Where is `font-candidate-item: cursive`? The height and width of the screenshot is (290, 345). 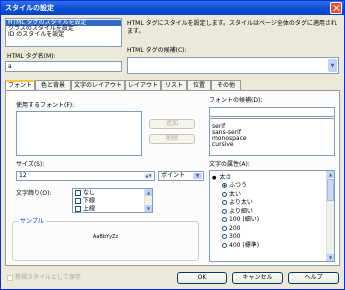 font-candidate-item: cursive is located at coordinates (272, 145).